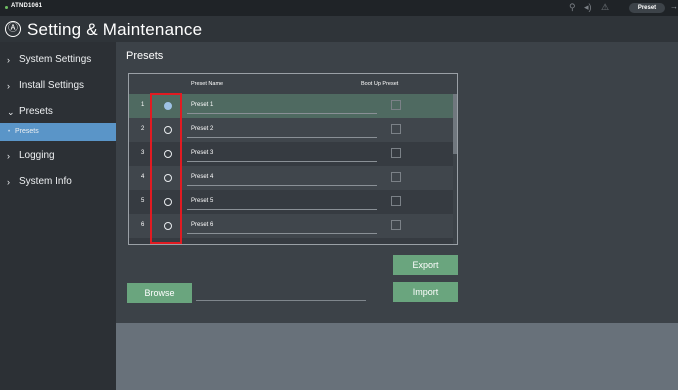 The width and height of the screenshot is (678, 390). What do you see at coordinates (143, 153) in the screenshot?
I see `row-number: 3` at bounding box center [143, 153].